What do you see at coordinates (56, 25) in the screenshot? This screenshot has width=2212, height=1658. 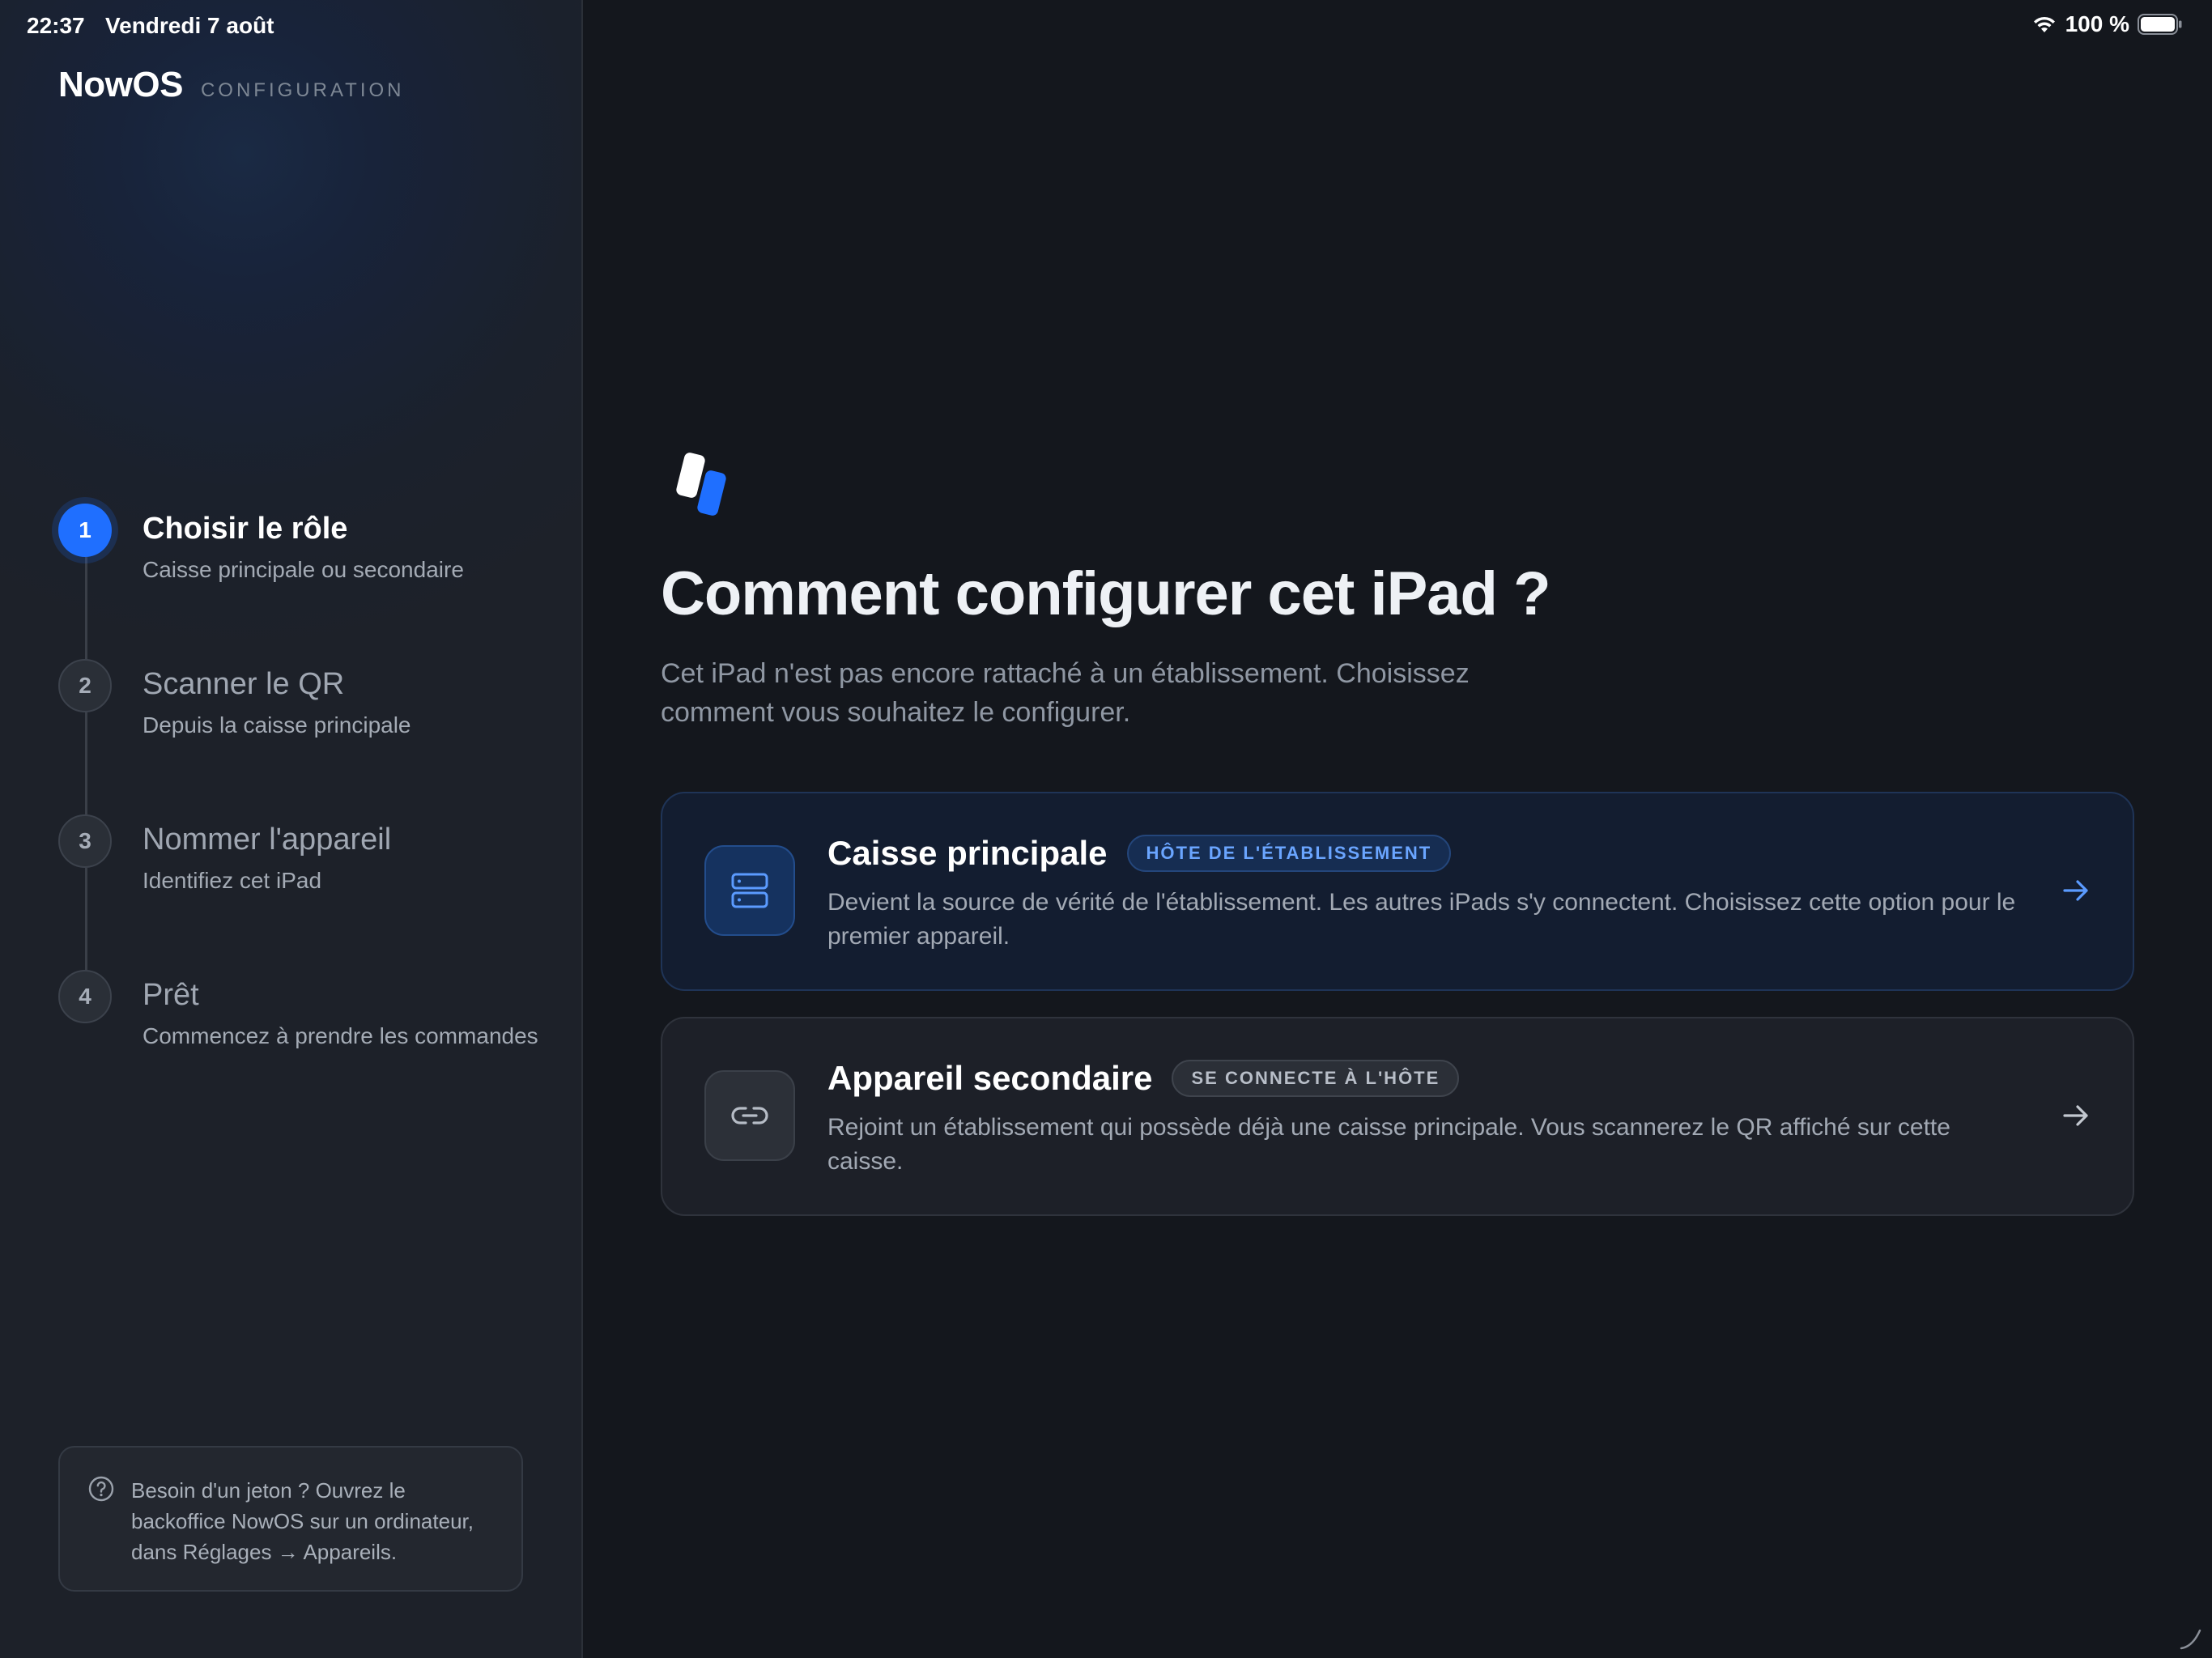 I see `status-time: 22:37` at bounding box center [56, 25].